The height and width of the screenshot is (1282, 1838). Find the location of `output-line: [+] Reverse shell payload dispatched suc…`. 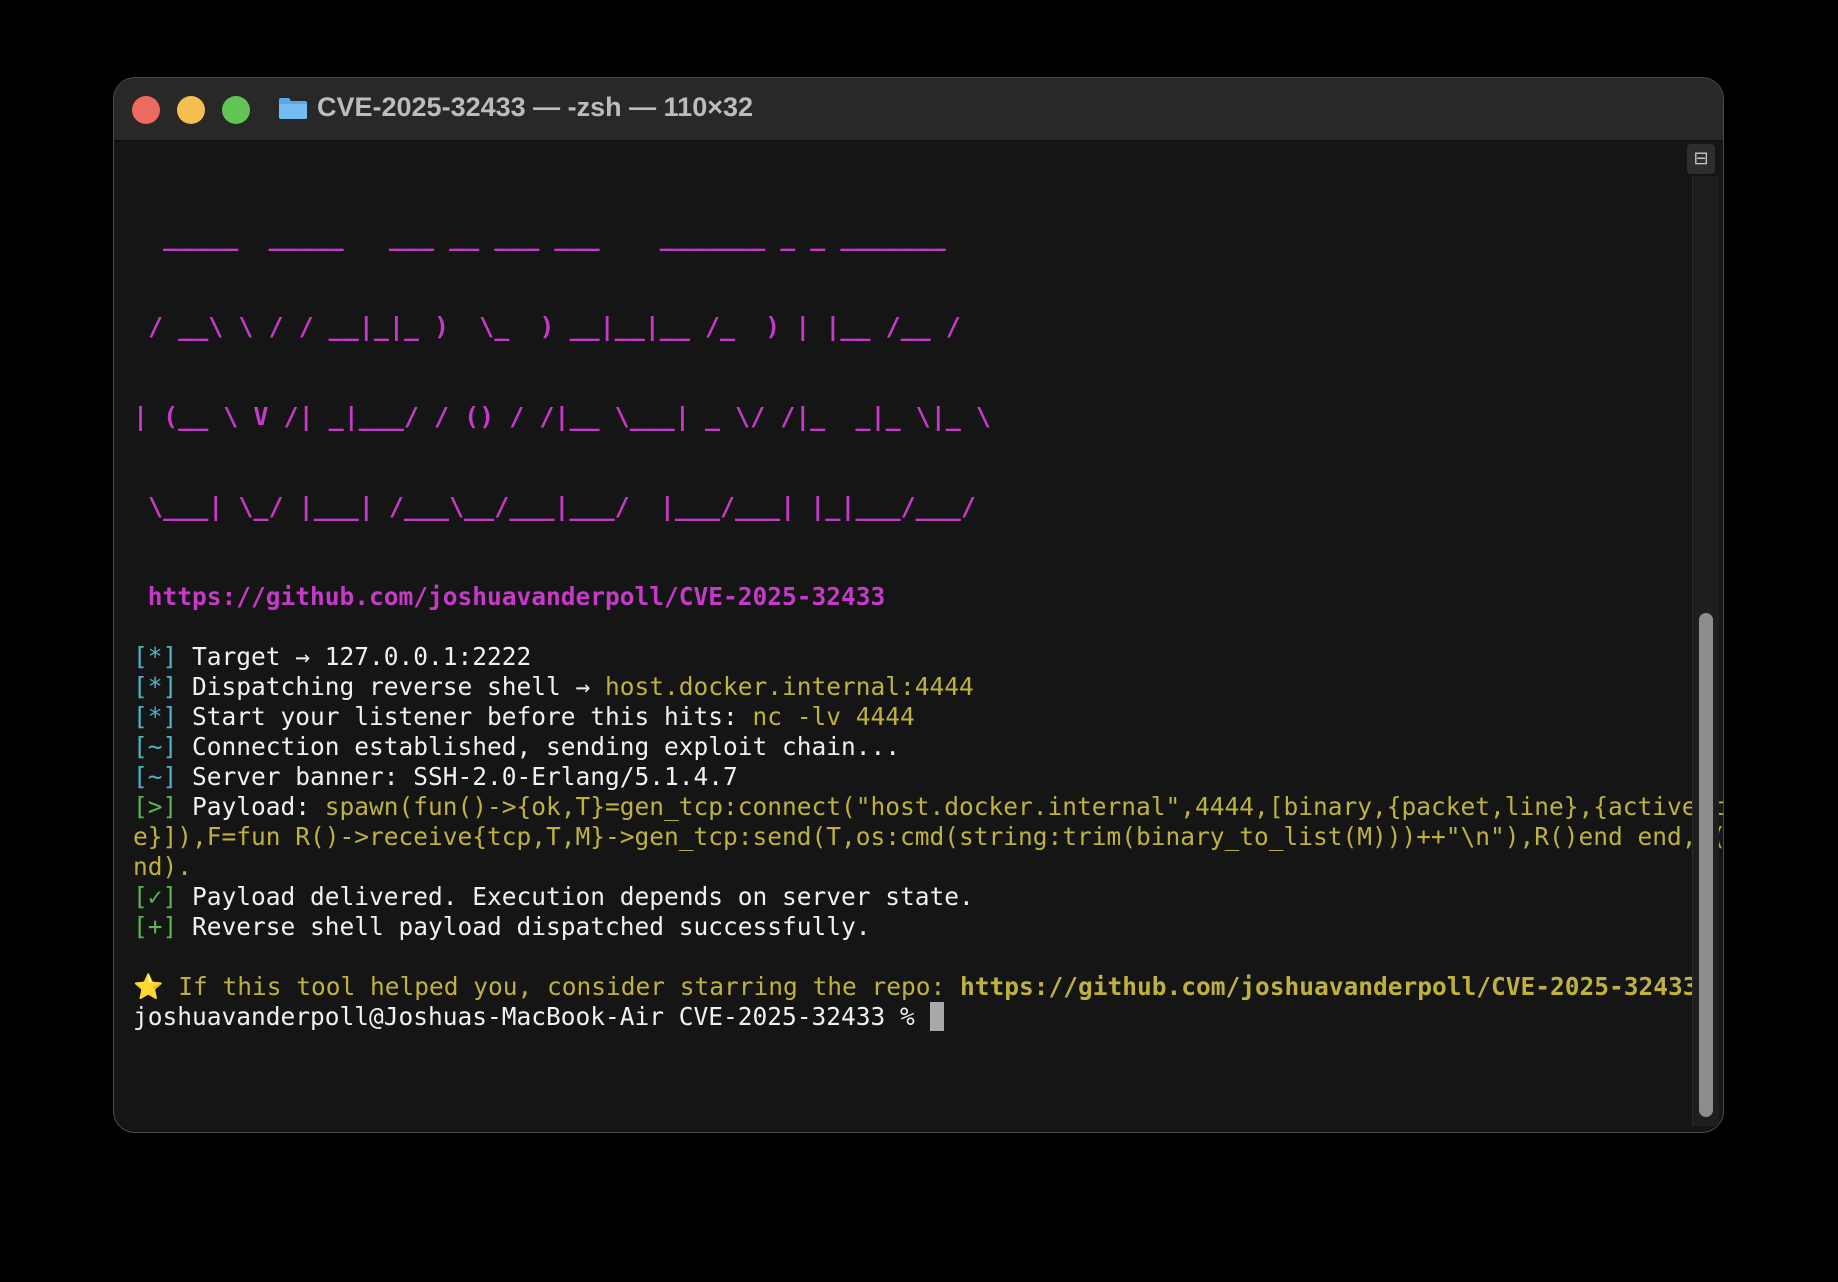

output-line: [+] Reverse shell payload dispatched suc… is located at coordinates (918, 927).